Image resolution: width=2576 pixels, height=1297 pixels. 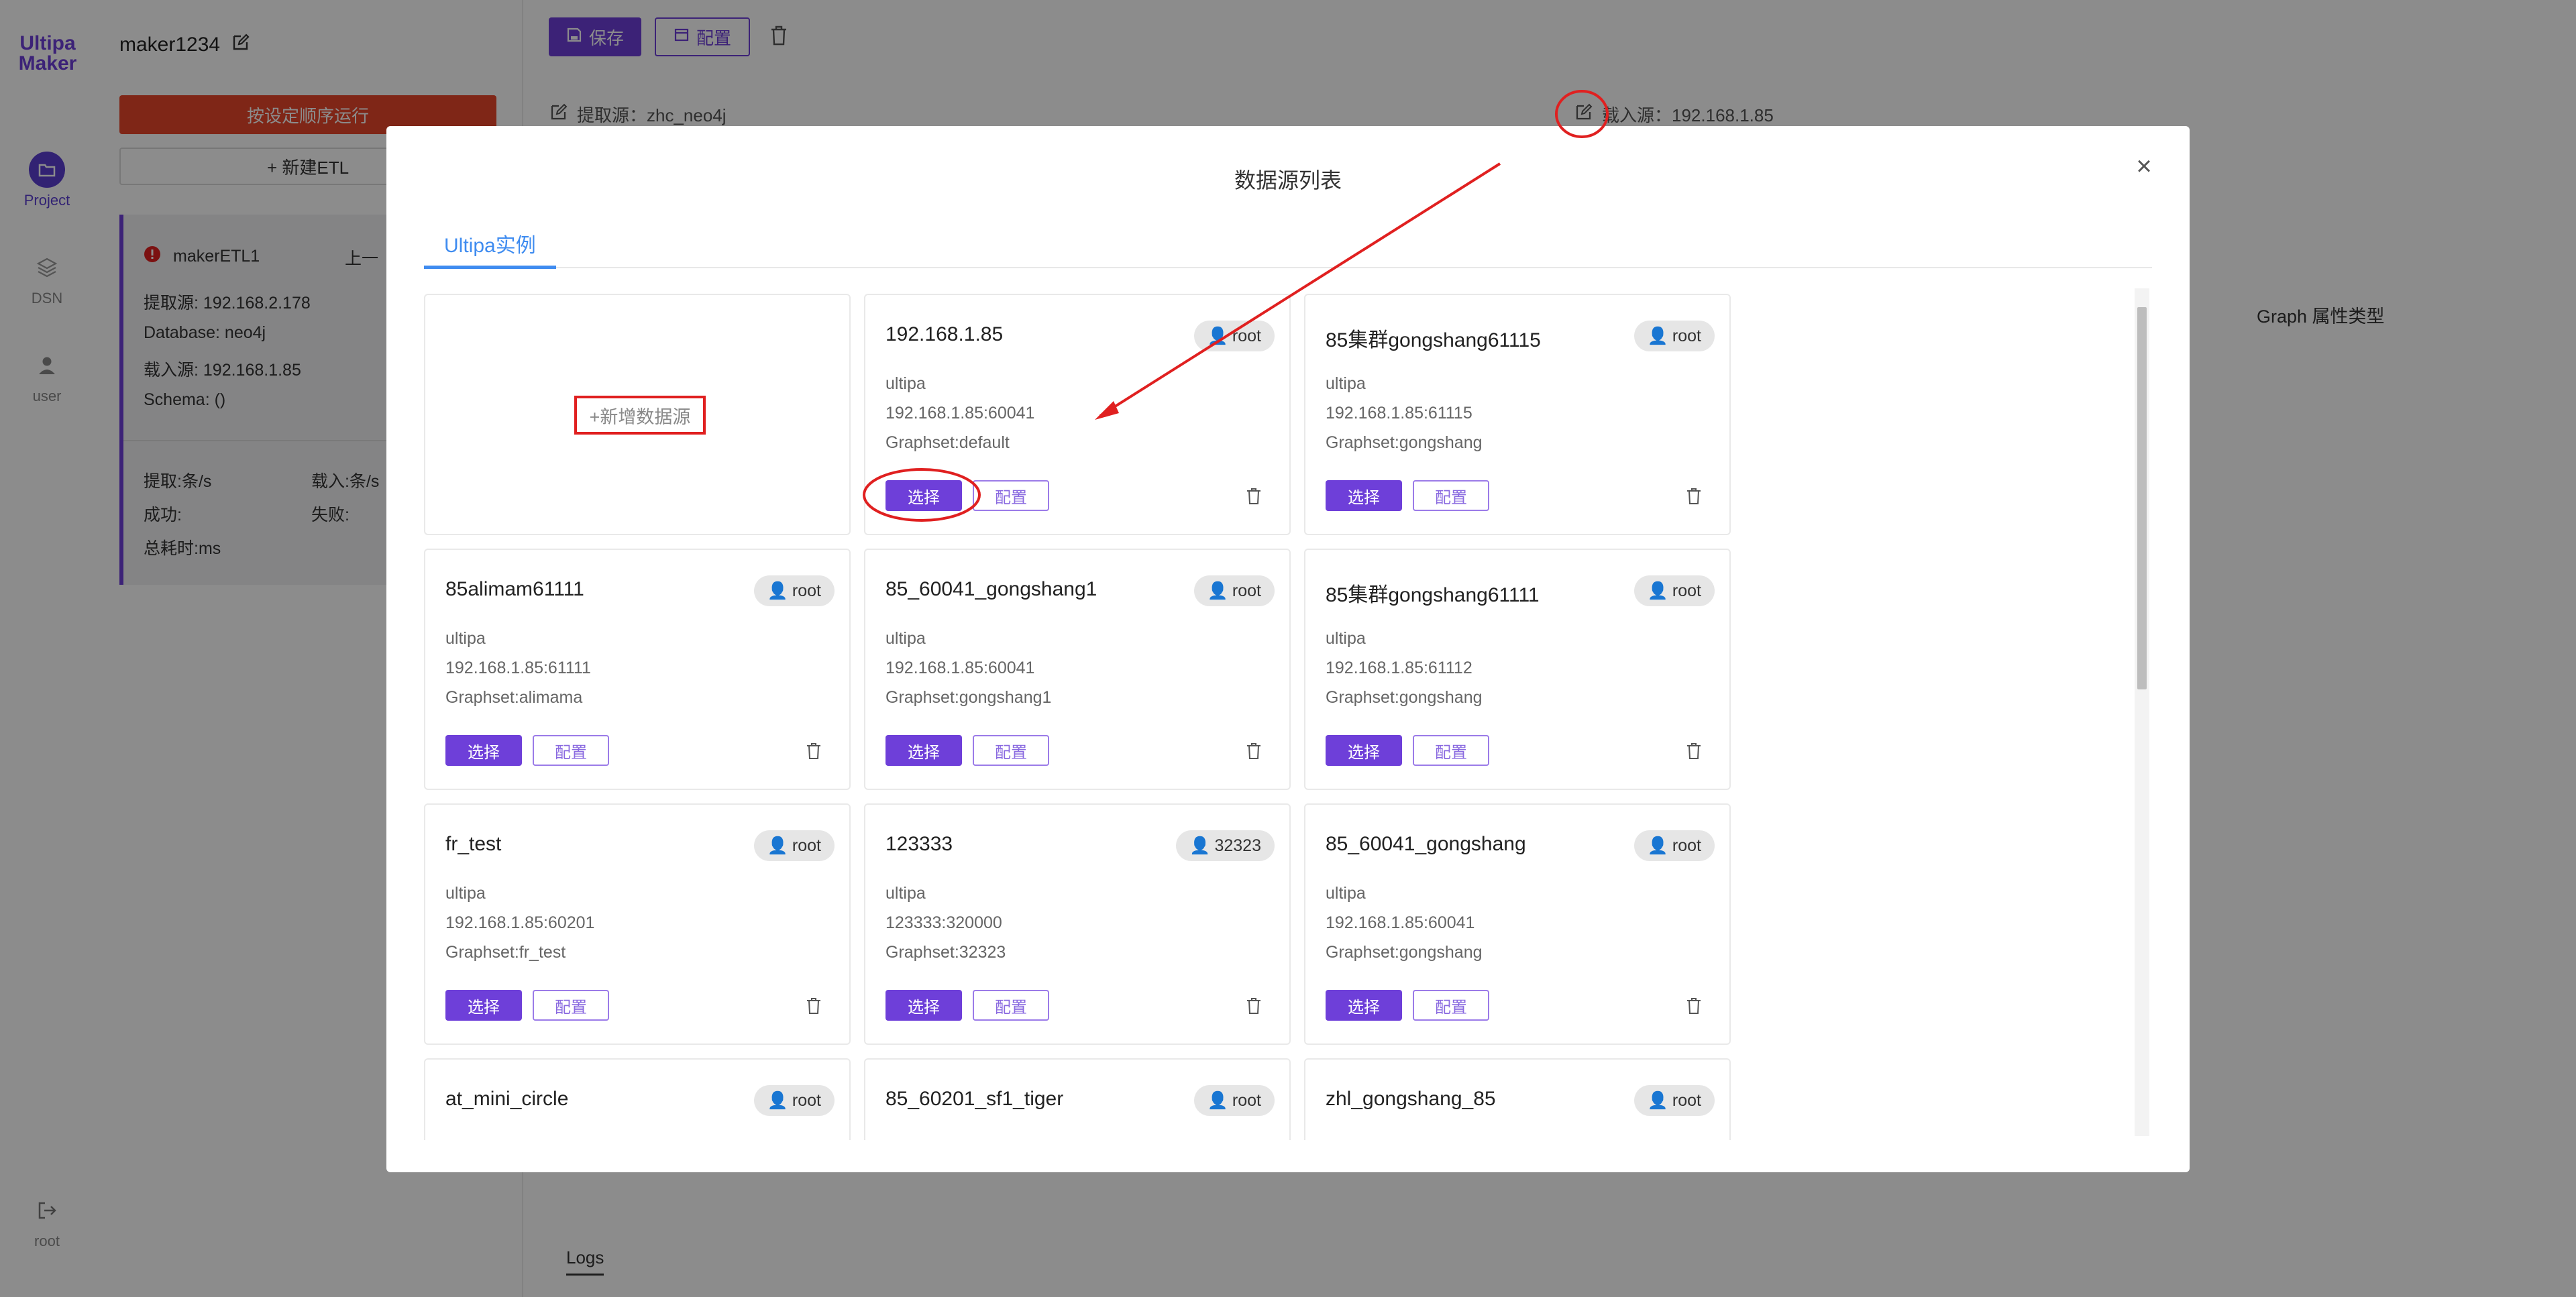 What do you see at coordinates (1399, 413) in the screenshot?
I see `datasource-address: 192.168.1.85:61115` at bounding box center [1399, 413].